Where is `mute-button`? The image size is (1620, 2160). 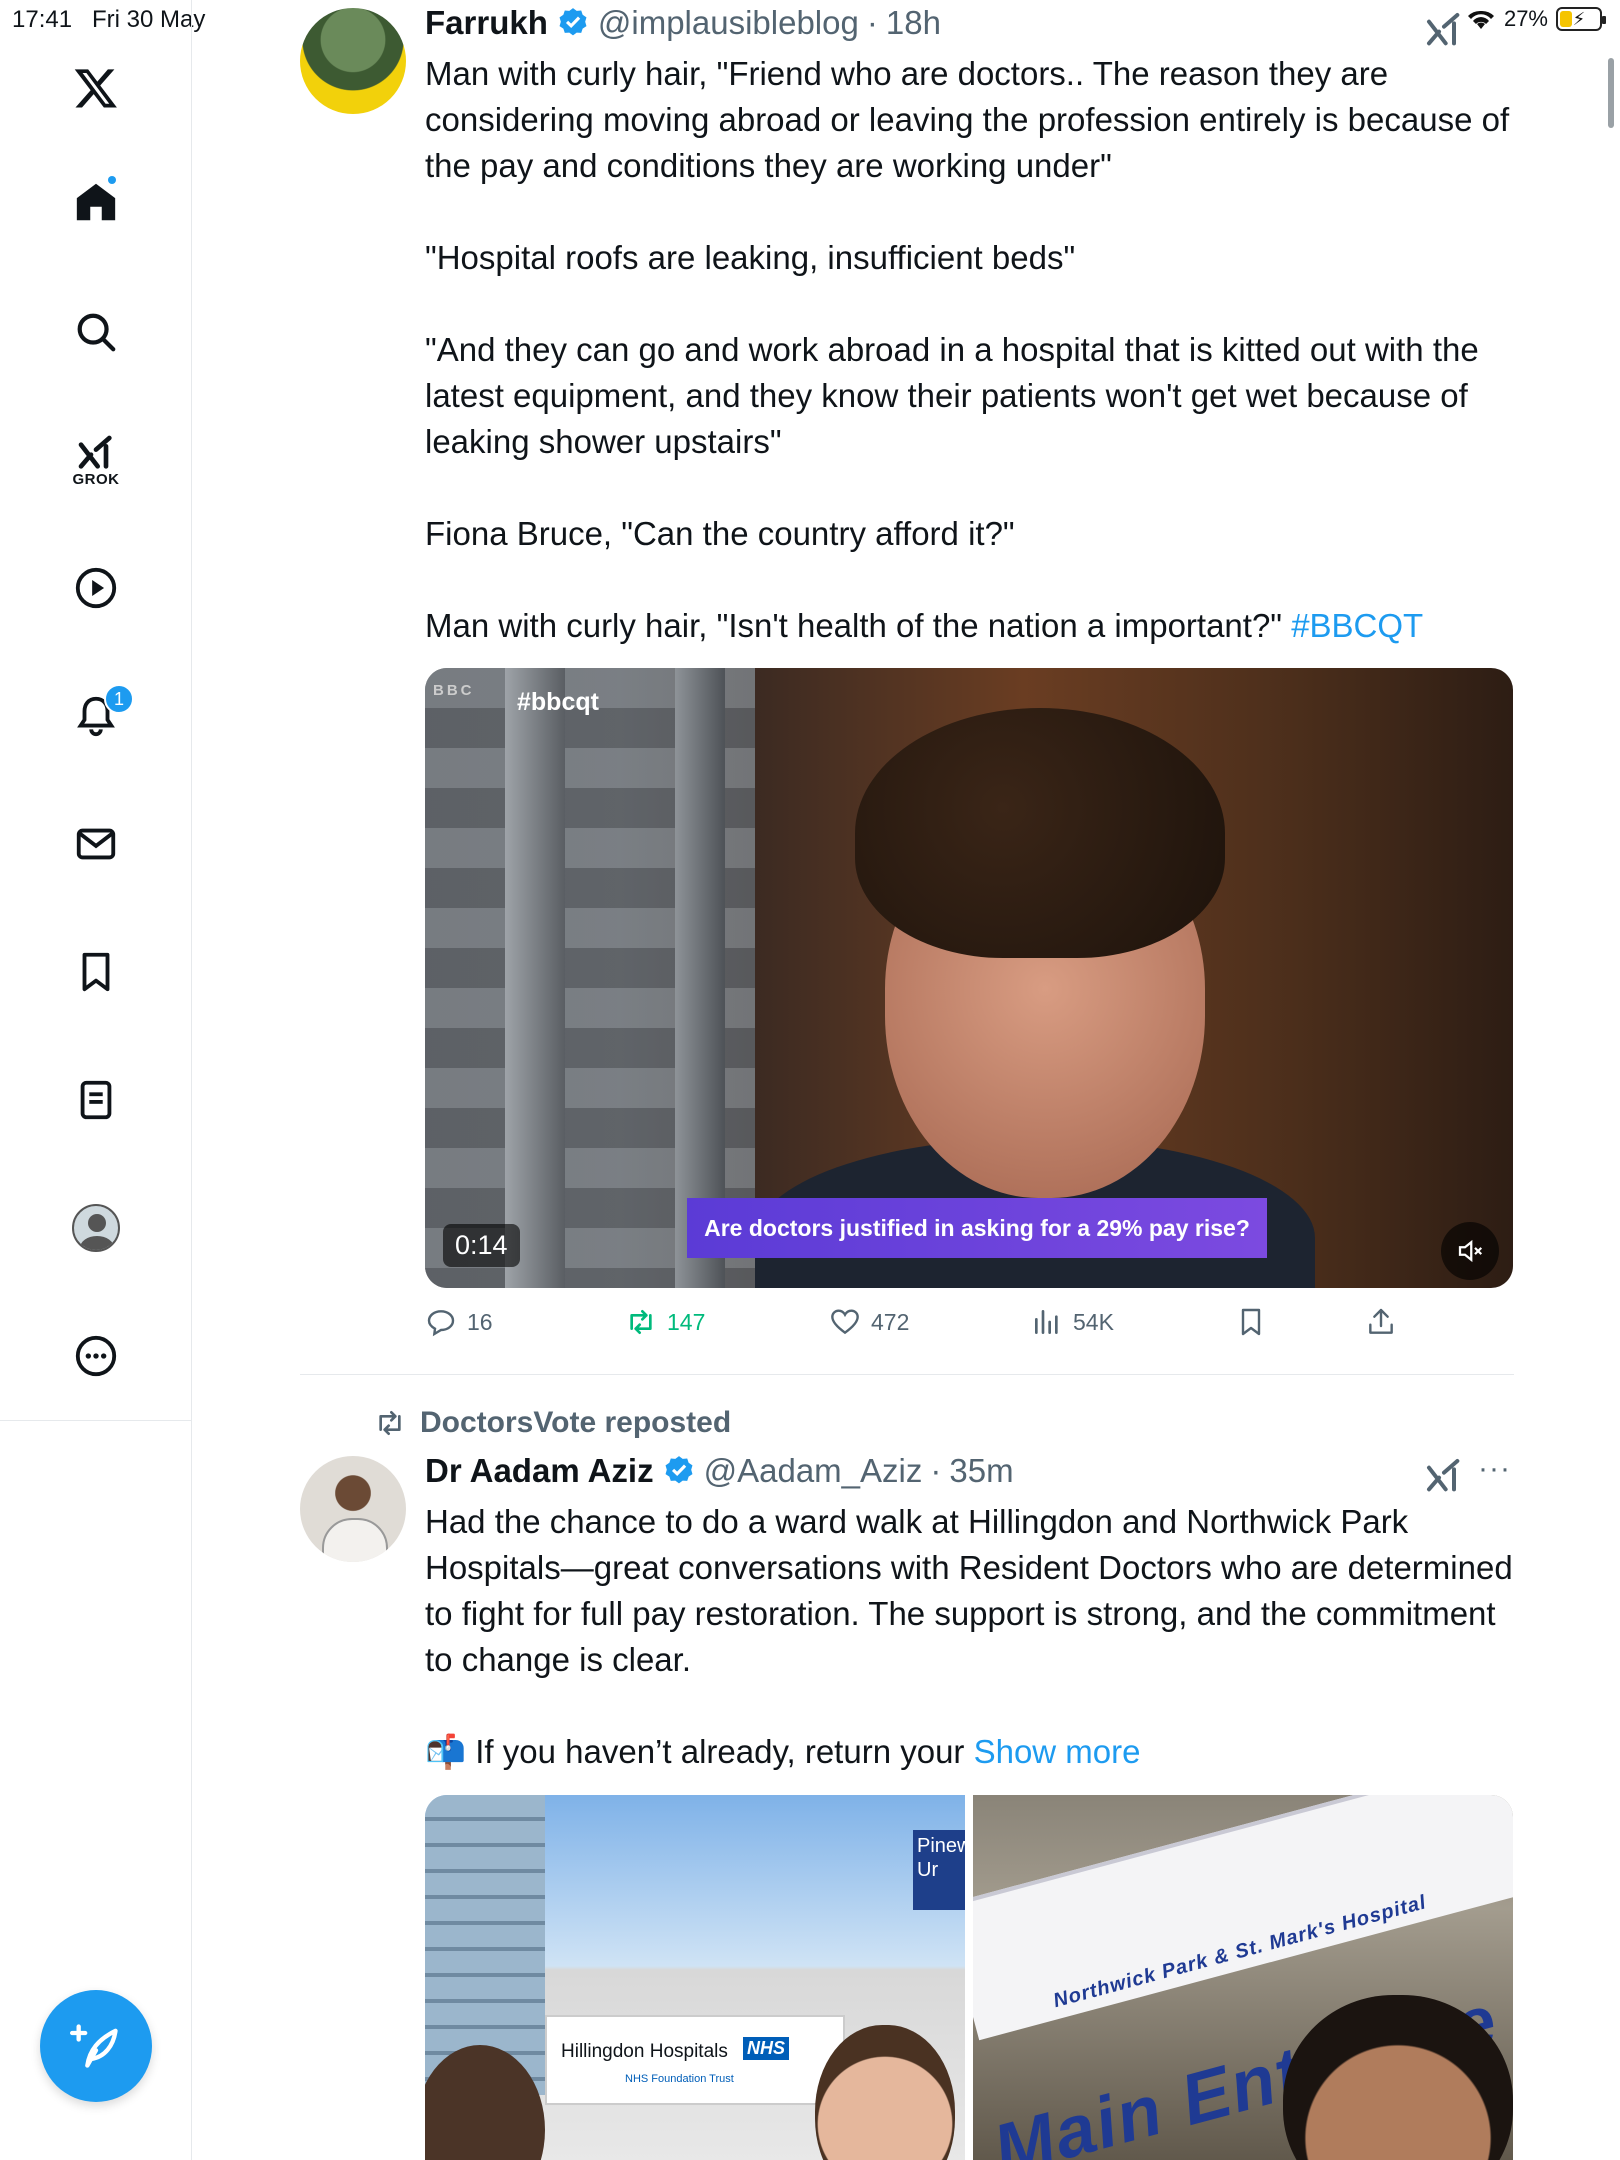
mute-button is located at coordinates (1470, 1251).